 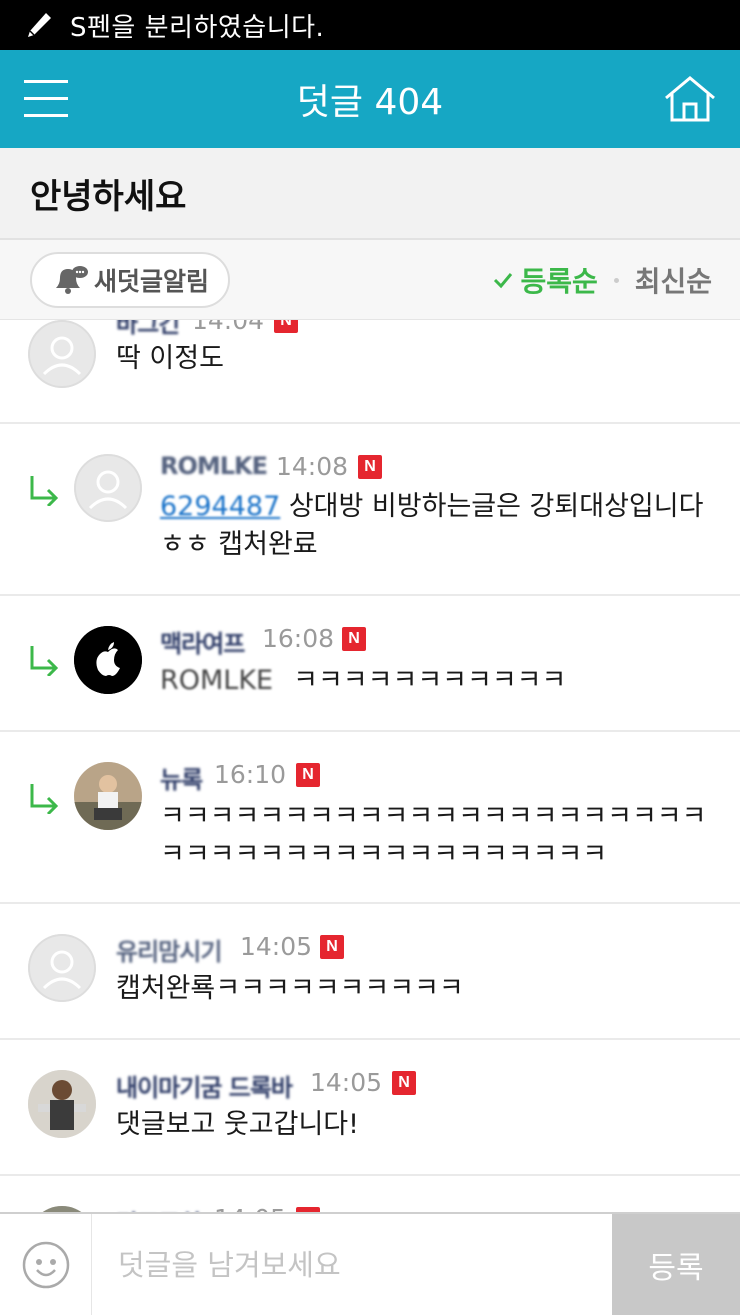 What do you see at coordinates (312, 466) in the screenshot?
I see `comment-time: 14:08` at bounding box center [312, 466].